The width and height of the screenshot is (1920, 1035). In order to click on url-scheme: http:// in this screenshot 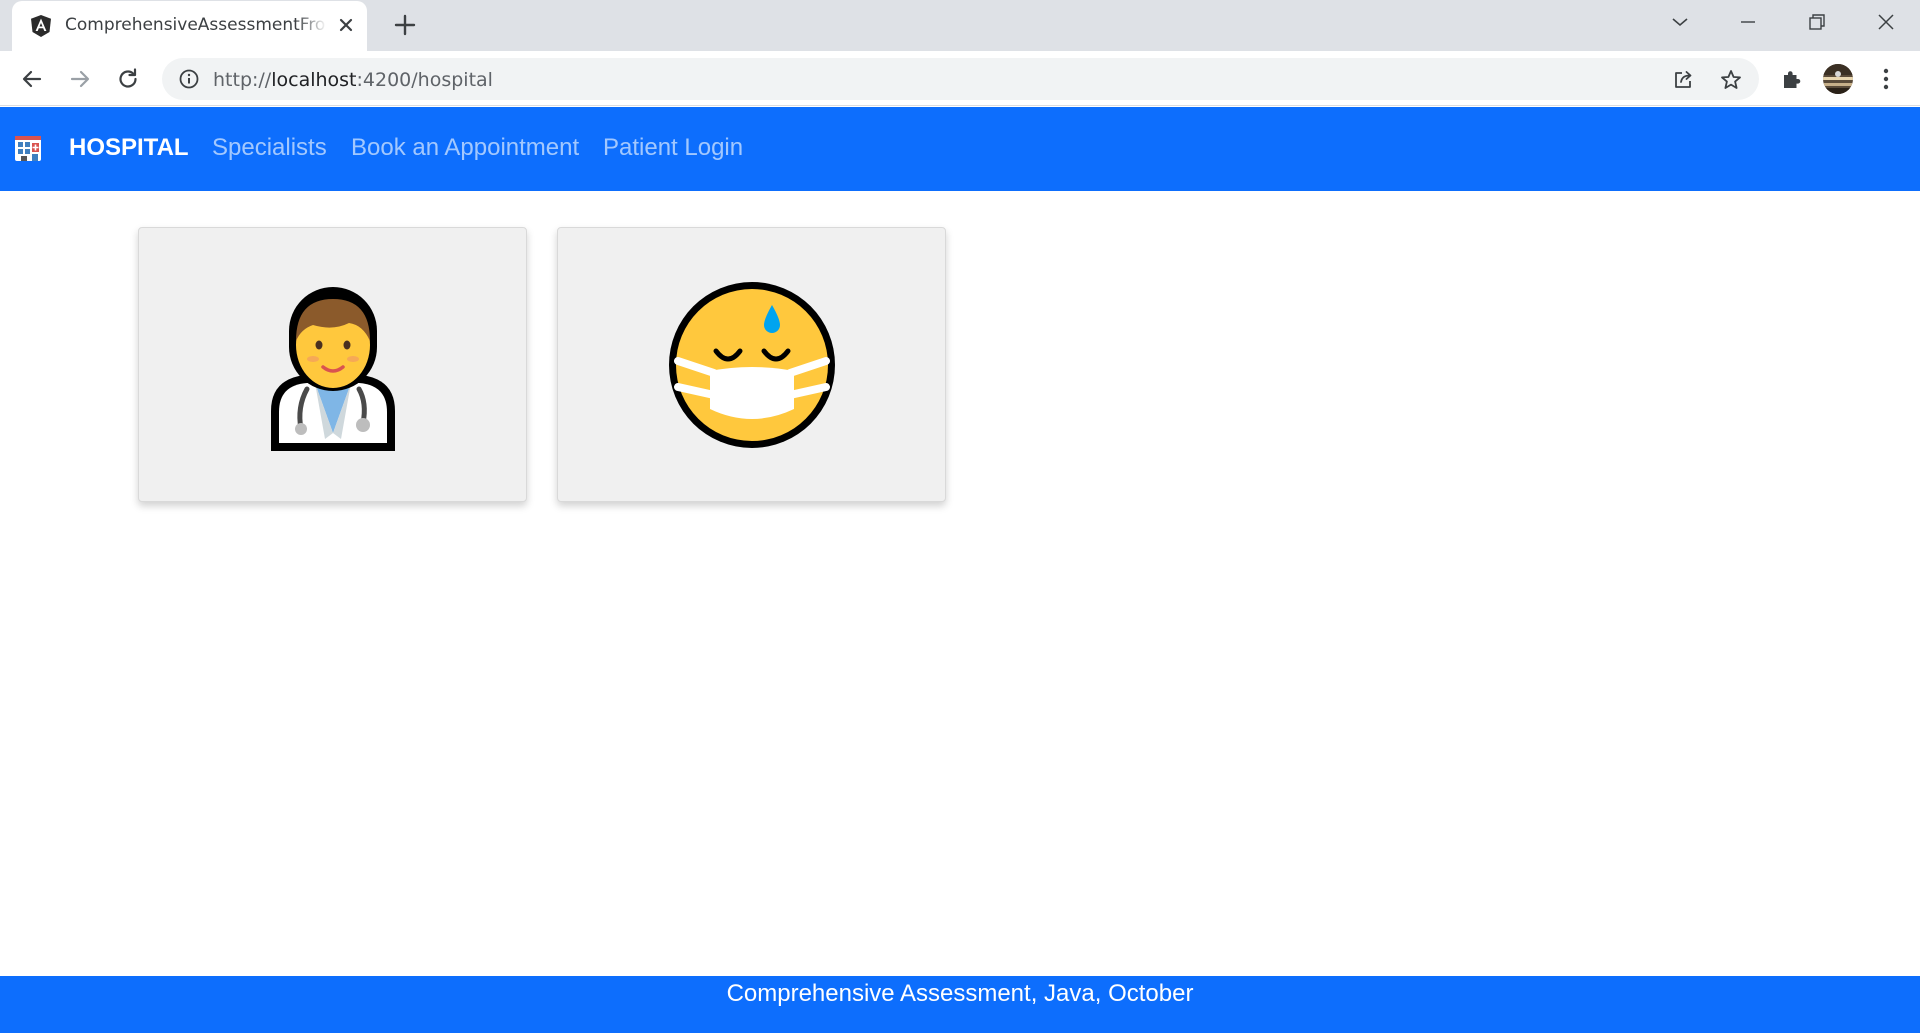, I will do `click(242, 80)`.